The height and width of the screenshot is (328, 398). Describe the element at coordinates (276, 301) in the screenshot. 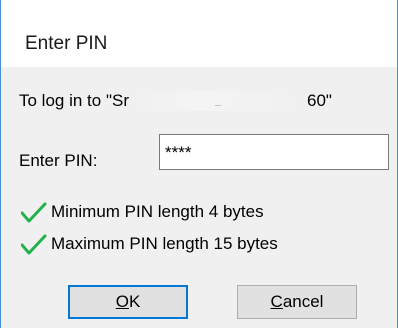

I see `cancel-button-accel: C` at that location.